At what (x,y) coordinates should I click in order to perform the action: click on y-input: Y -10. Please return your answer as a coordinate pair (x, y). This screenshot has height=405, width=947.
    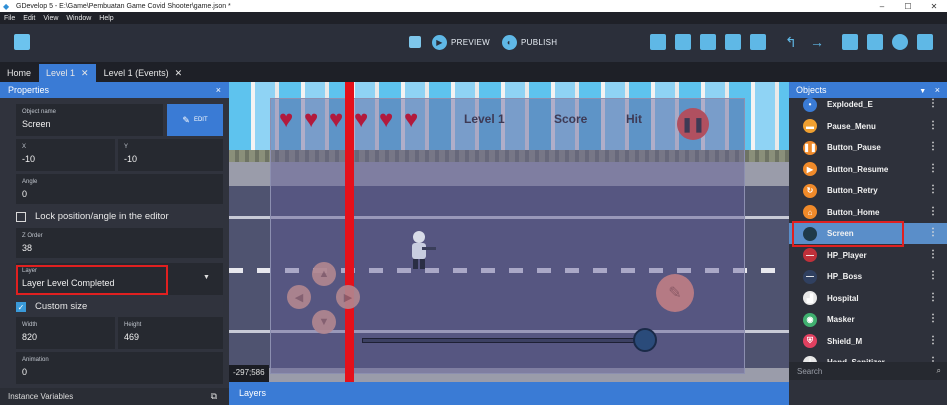
    Looking at the image, I should click on (170, 155).